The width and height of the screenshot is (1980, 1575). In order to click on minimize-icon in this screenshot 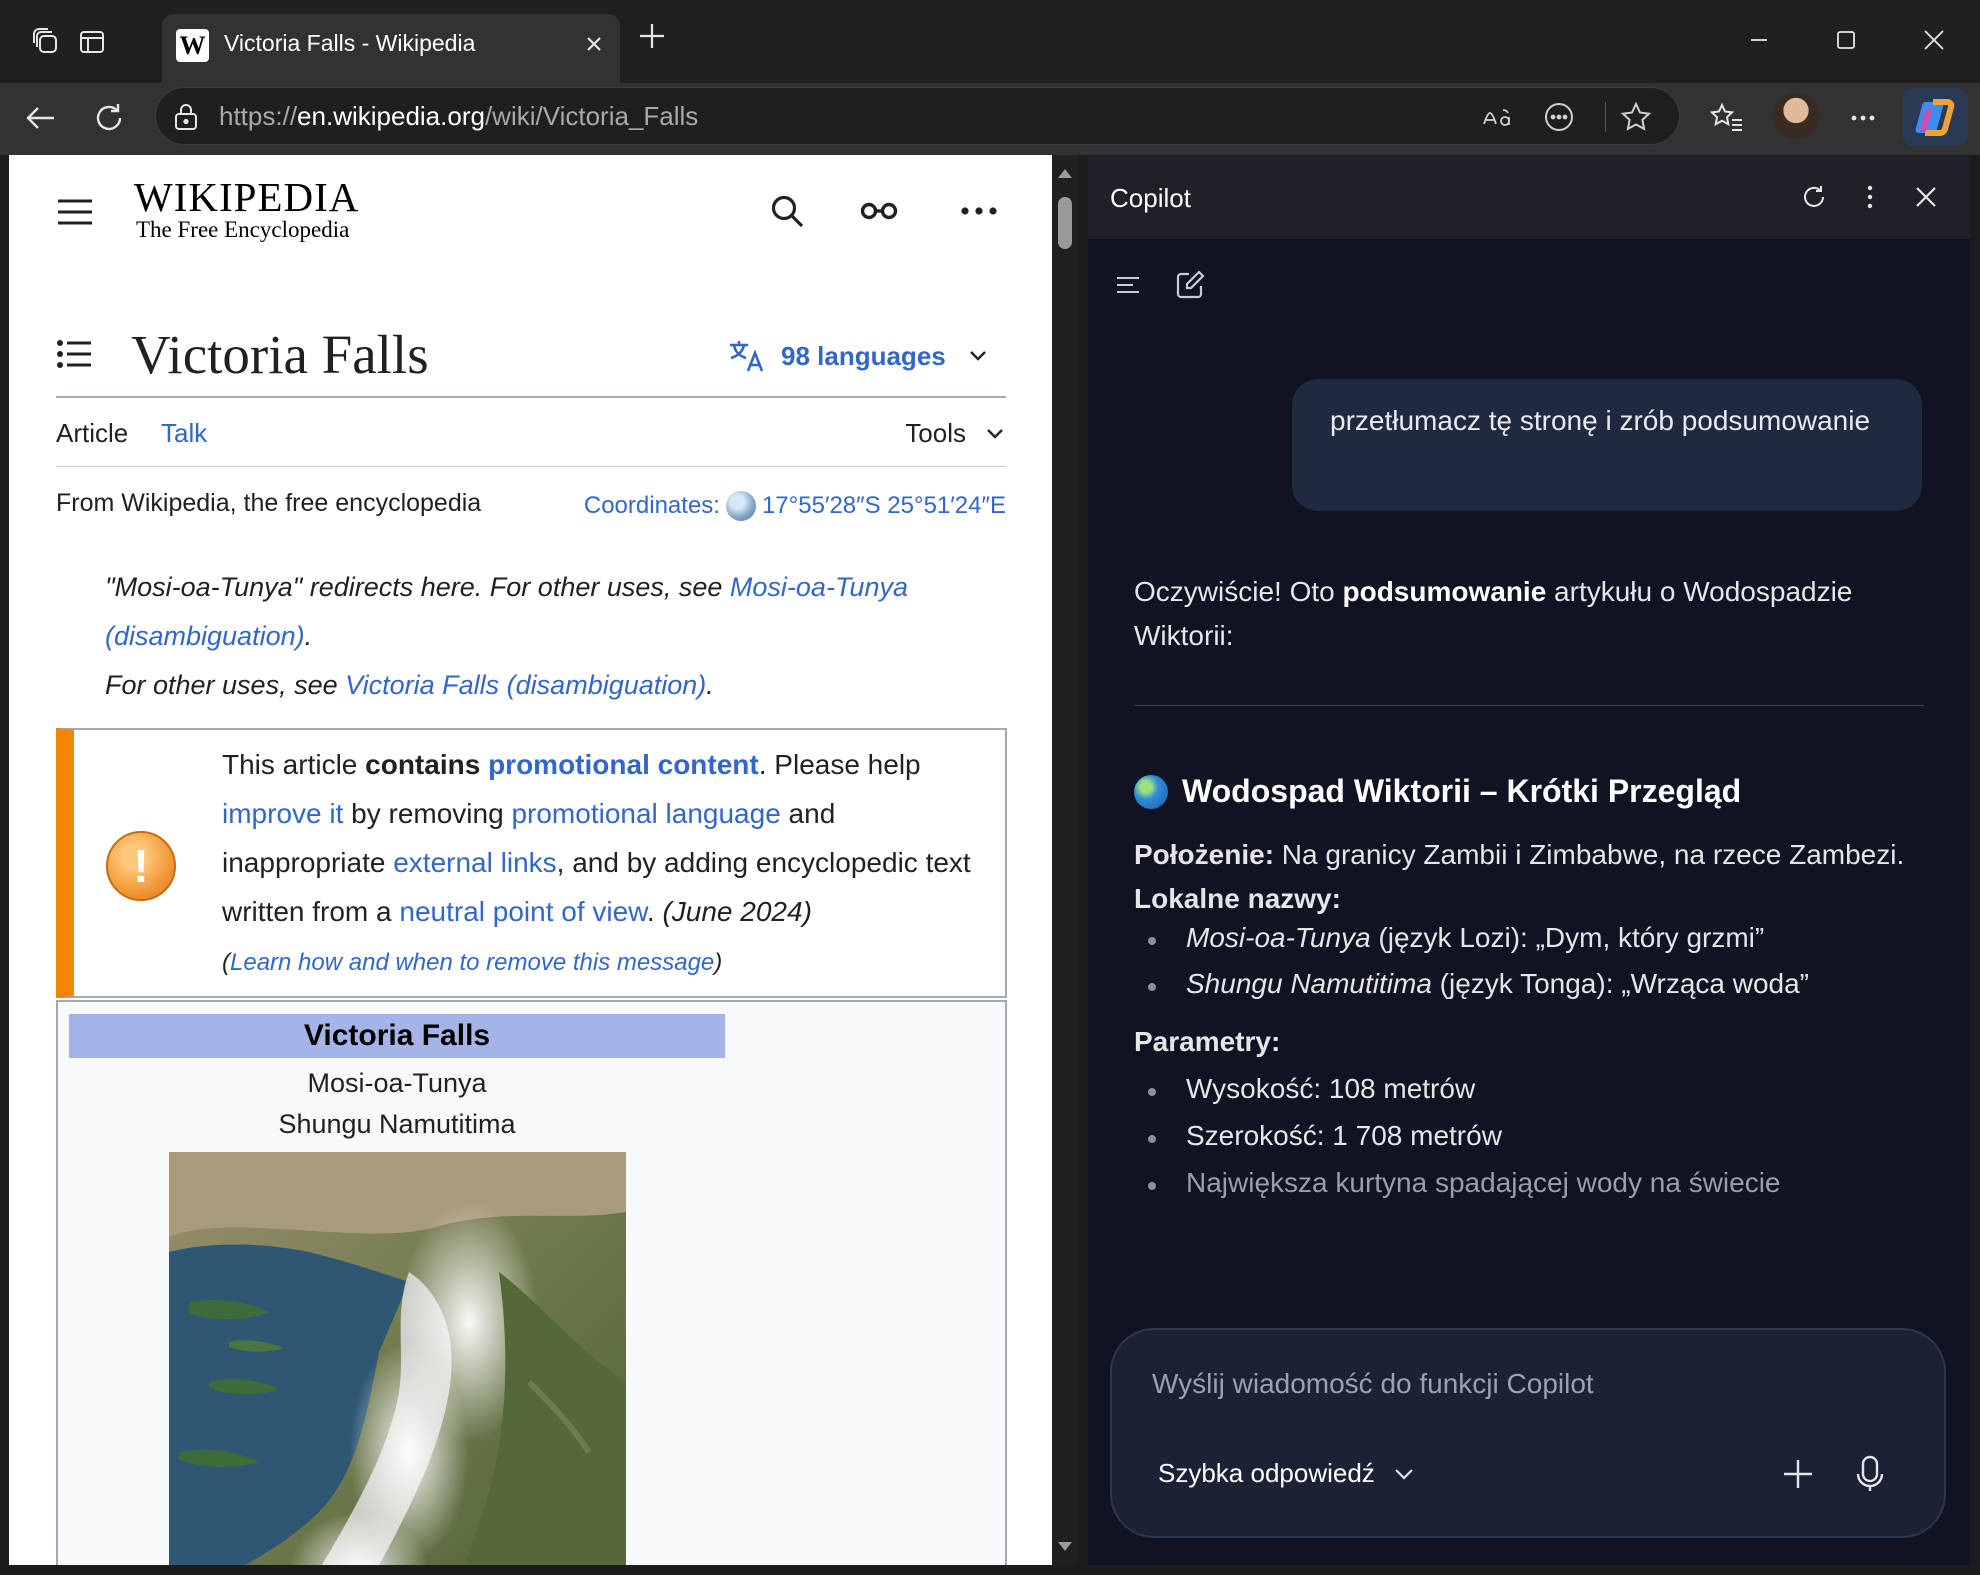, I will do `click(1759, 40)`.